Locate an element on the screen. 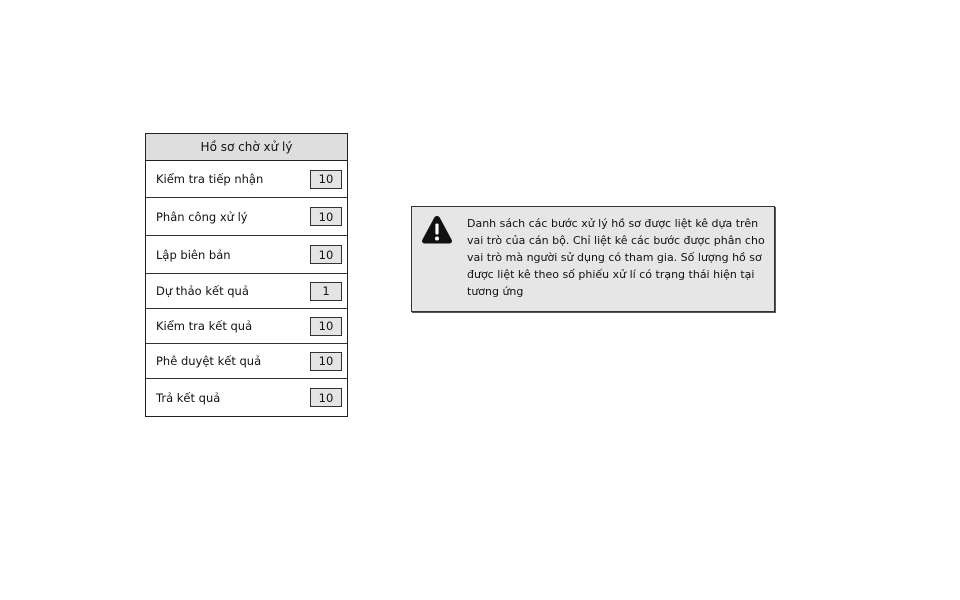  step-row-phe-duyet-ket-qua: Phê duyệt kết quả 10 is located at coordinates (246, 361).